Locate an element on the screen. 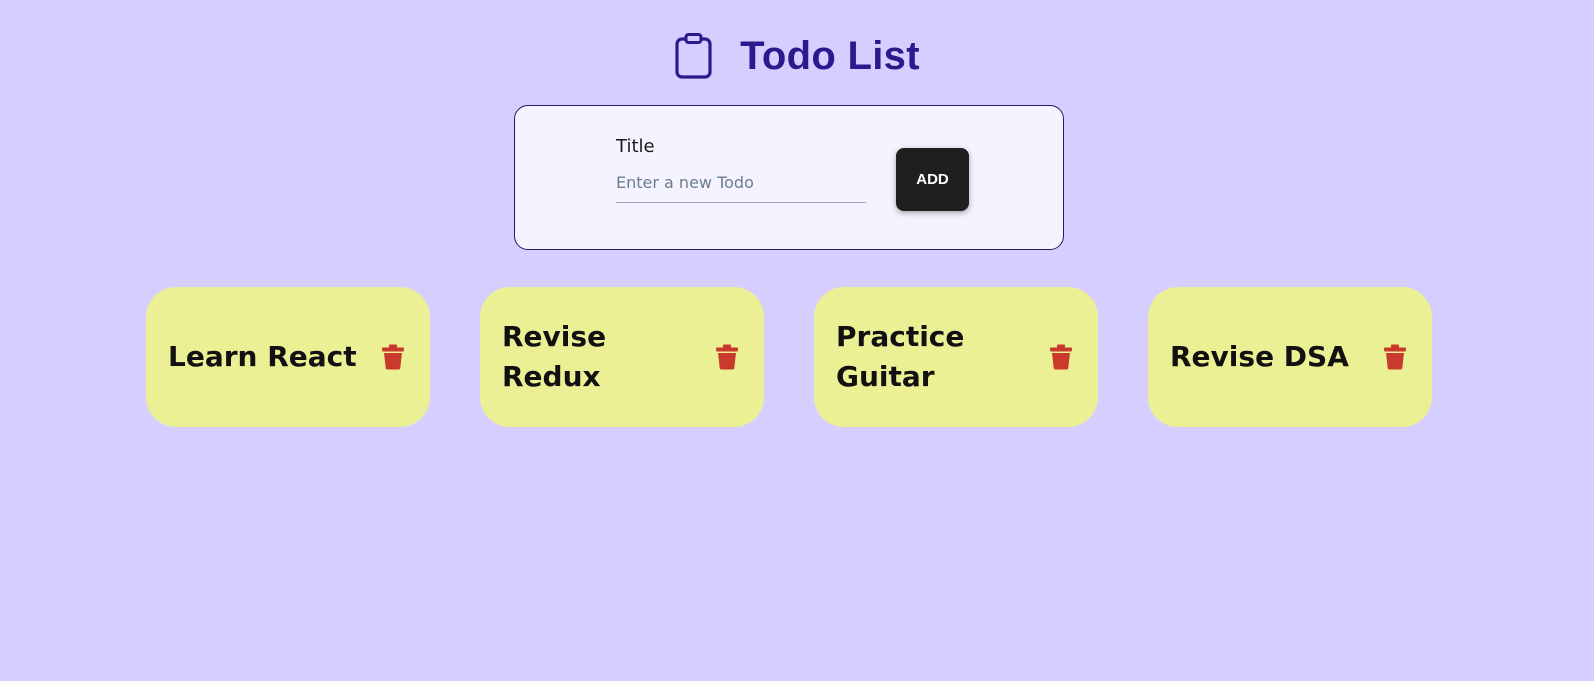 The width and height of the screenshot is (1594, 681). todo-card: Learn React is located at coordinates (288, 357).